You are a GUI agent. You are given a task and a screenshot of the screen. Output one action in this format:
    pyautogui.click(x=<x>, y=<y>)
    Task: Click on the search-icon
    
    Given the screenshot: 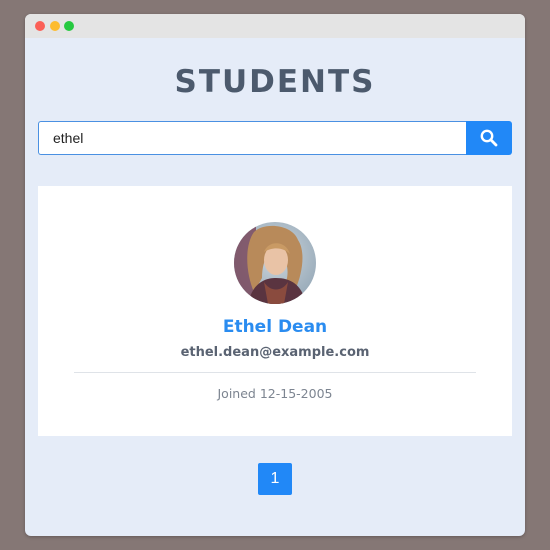 What is the action you would take?
    pyautogui.click(x=489, y=138)
    